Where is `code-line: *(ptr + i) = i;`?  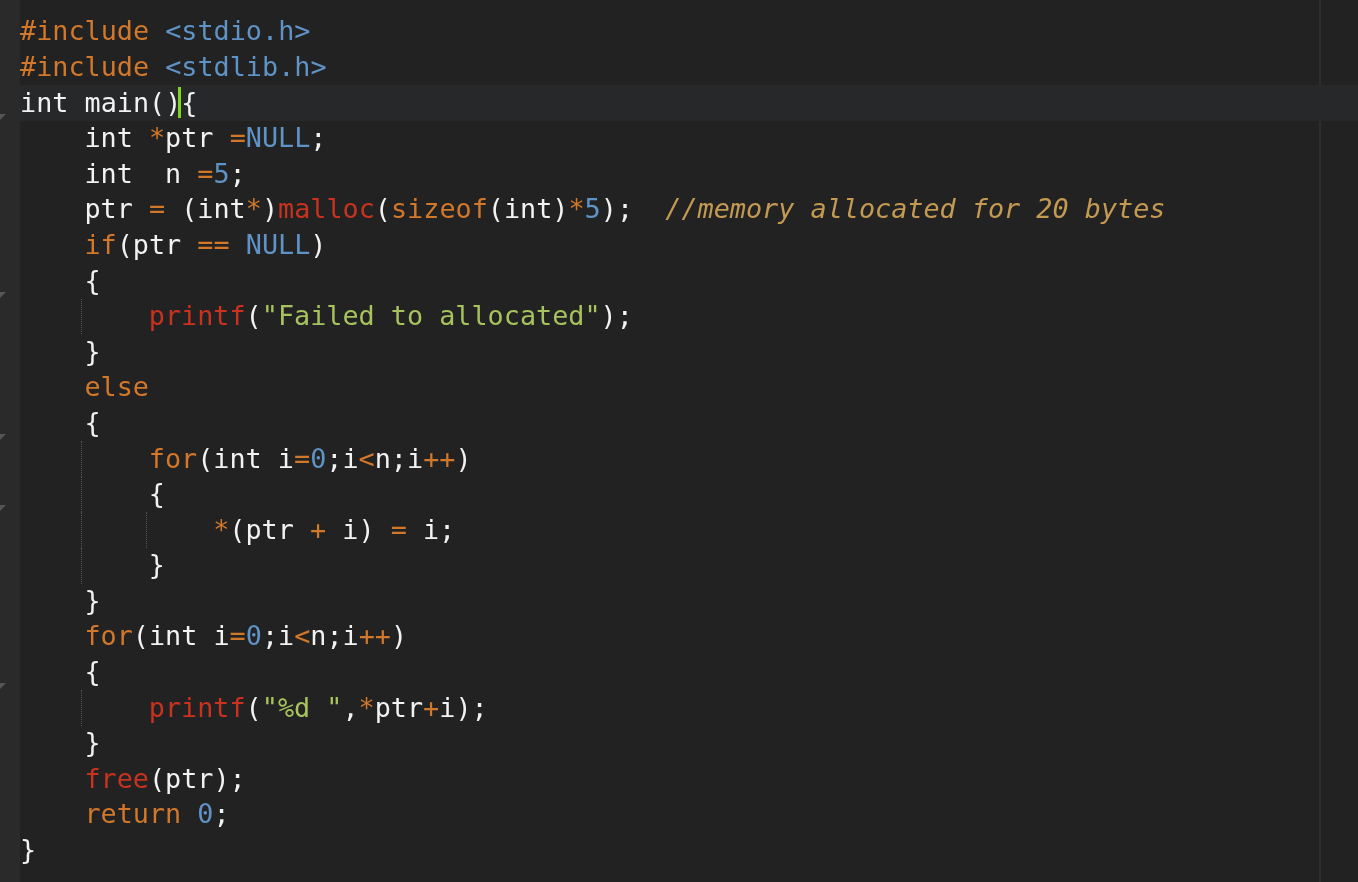
code-line: *(ptr + i) = i; is located at coordinates (334, 530).